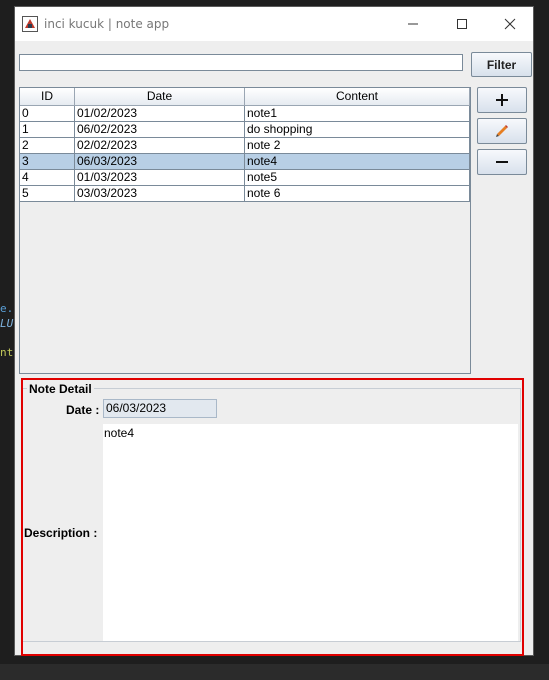 The height and width of the screenshot is (680, 549). What do you see at coordinates (30, 24) in the screenshot?
I see `app-icon` at bounding box center [30, 24].